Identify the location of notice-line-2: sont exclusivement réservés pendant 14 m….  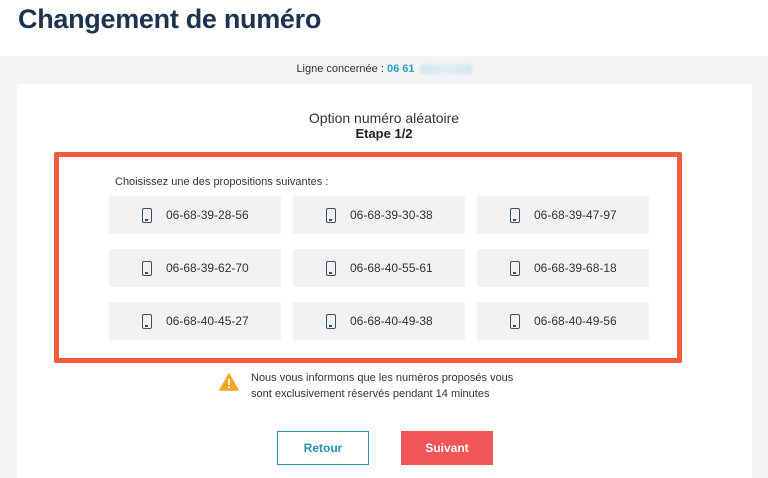
(370, 394).